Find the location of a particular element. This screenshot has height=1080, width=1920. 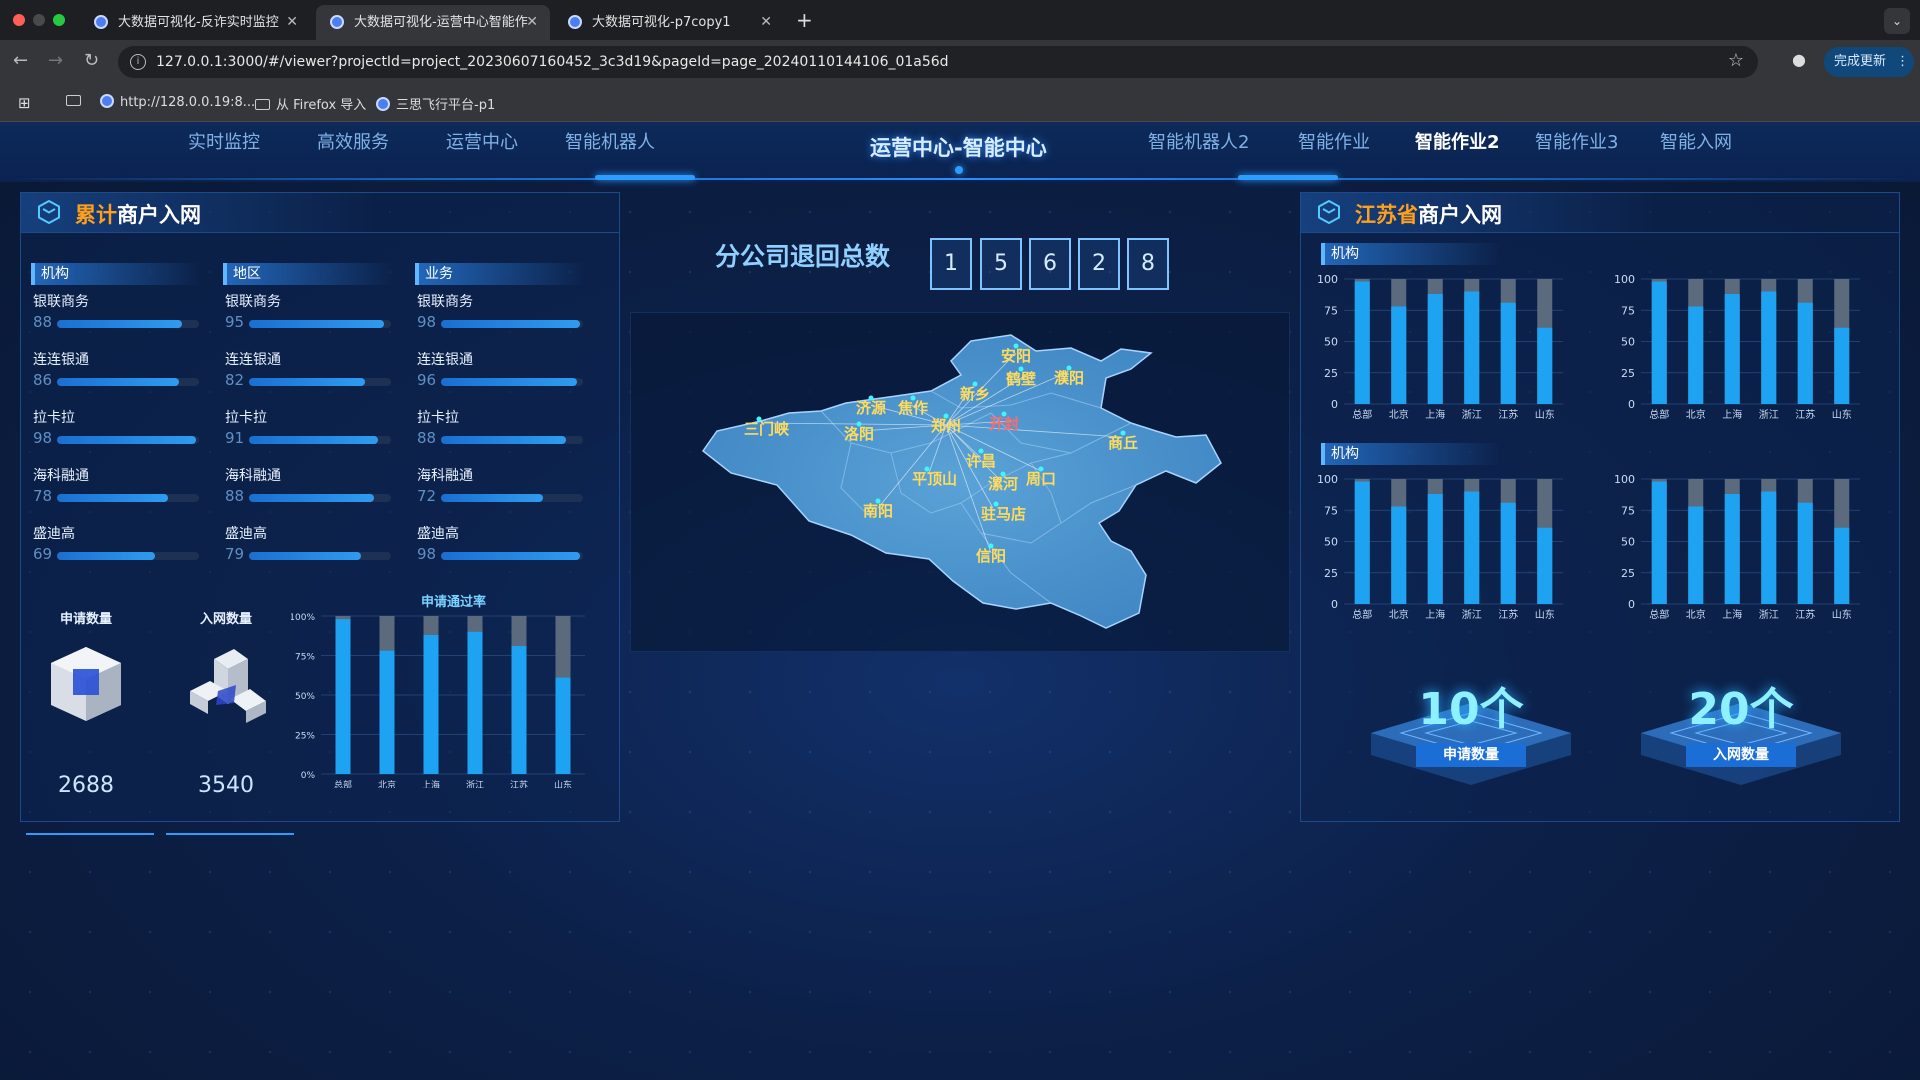

apps-grid-icon: ⊞ is located at coordinates (24, 103).